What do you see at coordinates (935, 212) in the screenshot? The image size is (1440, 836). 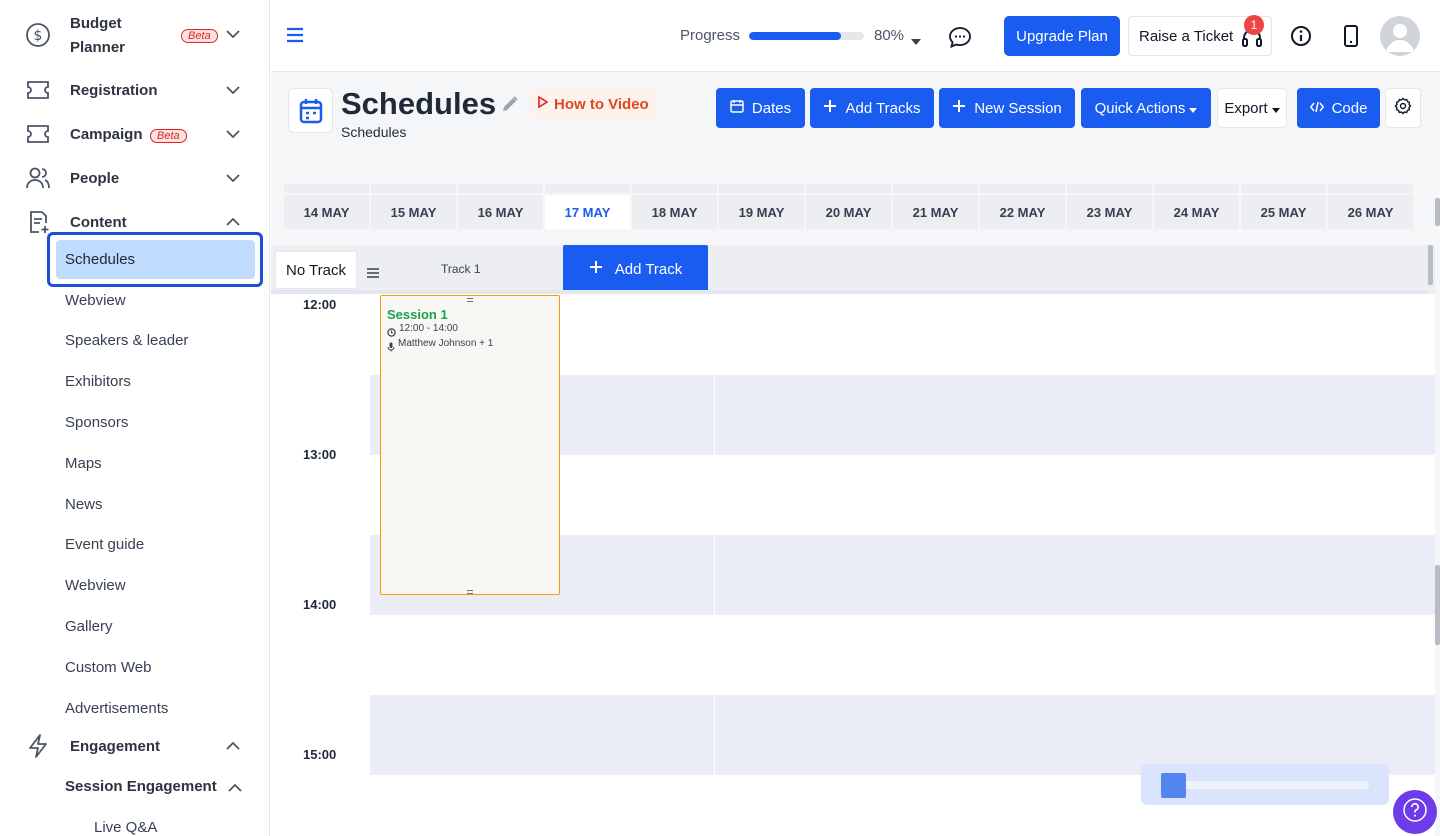 I see `date-tab: 21 MAY` at bounding box center [935, 212].